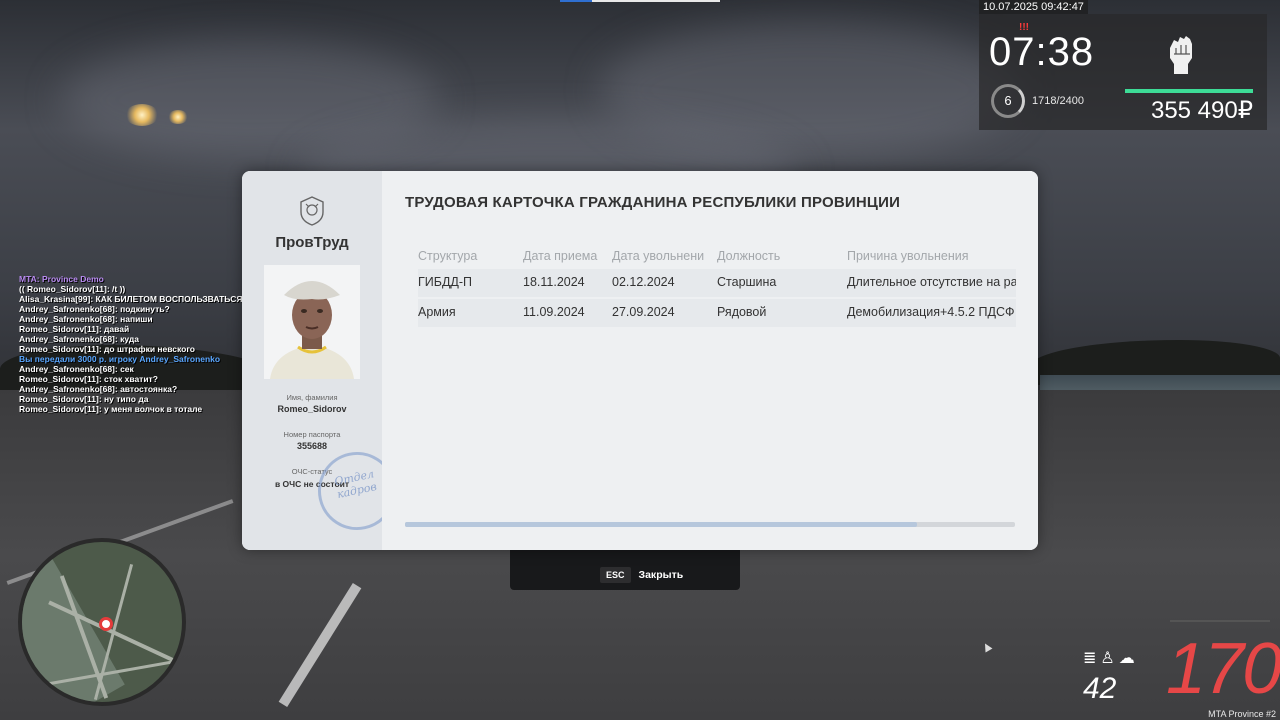 The width and height of the screenshot is (1280, 720). What do you see at coordinates (1100, 688) in the screenshot?
I see `fuel-value: 42` at bounding box center [1100, 688].